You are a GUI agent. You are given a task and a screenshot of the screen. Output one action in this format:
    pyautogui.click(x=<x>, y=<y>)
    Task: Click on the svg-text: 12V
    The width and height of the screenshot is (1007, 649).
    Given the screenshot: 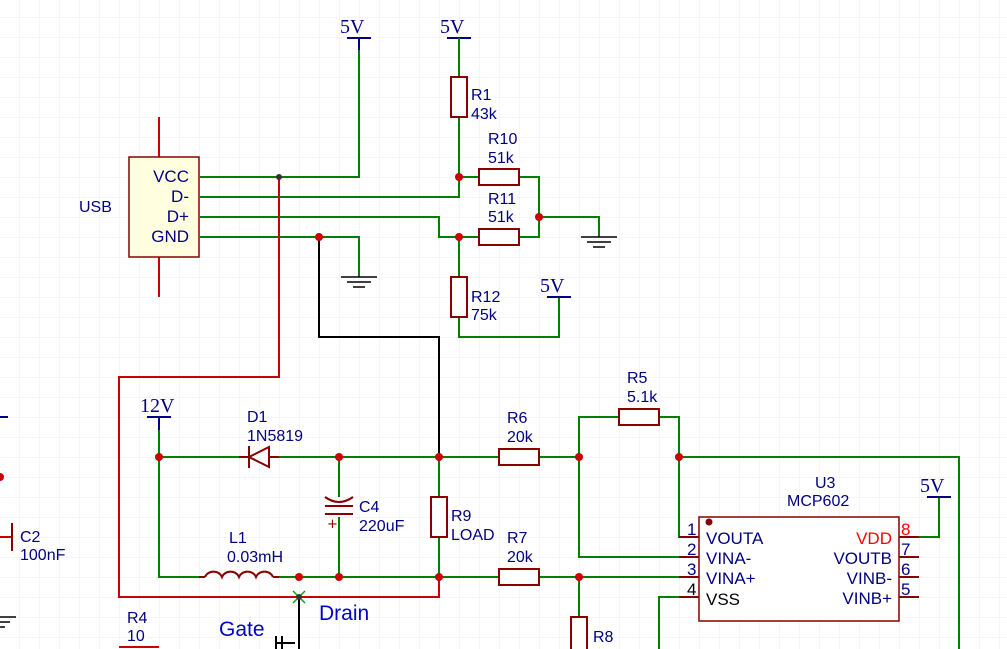 What is the action you would take?
    pyautogui.click(x=157, y=406)
    